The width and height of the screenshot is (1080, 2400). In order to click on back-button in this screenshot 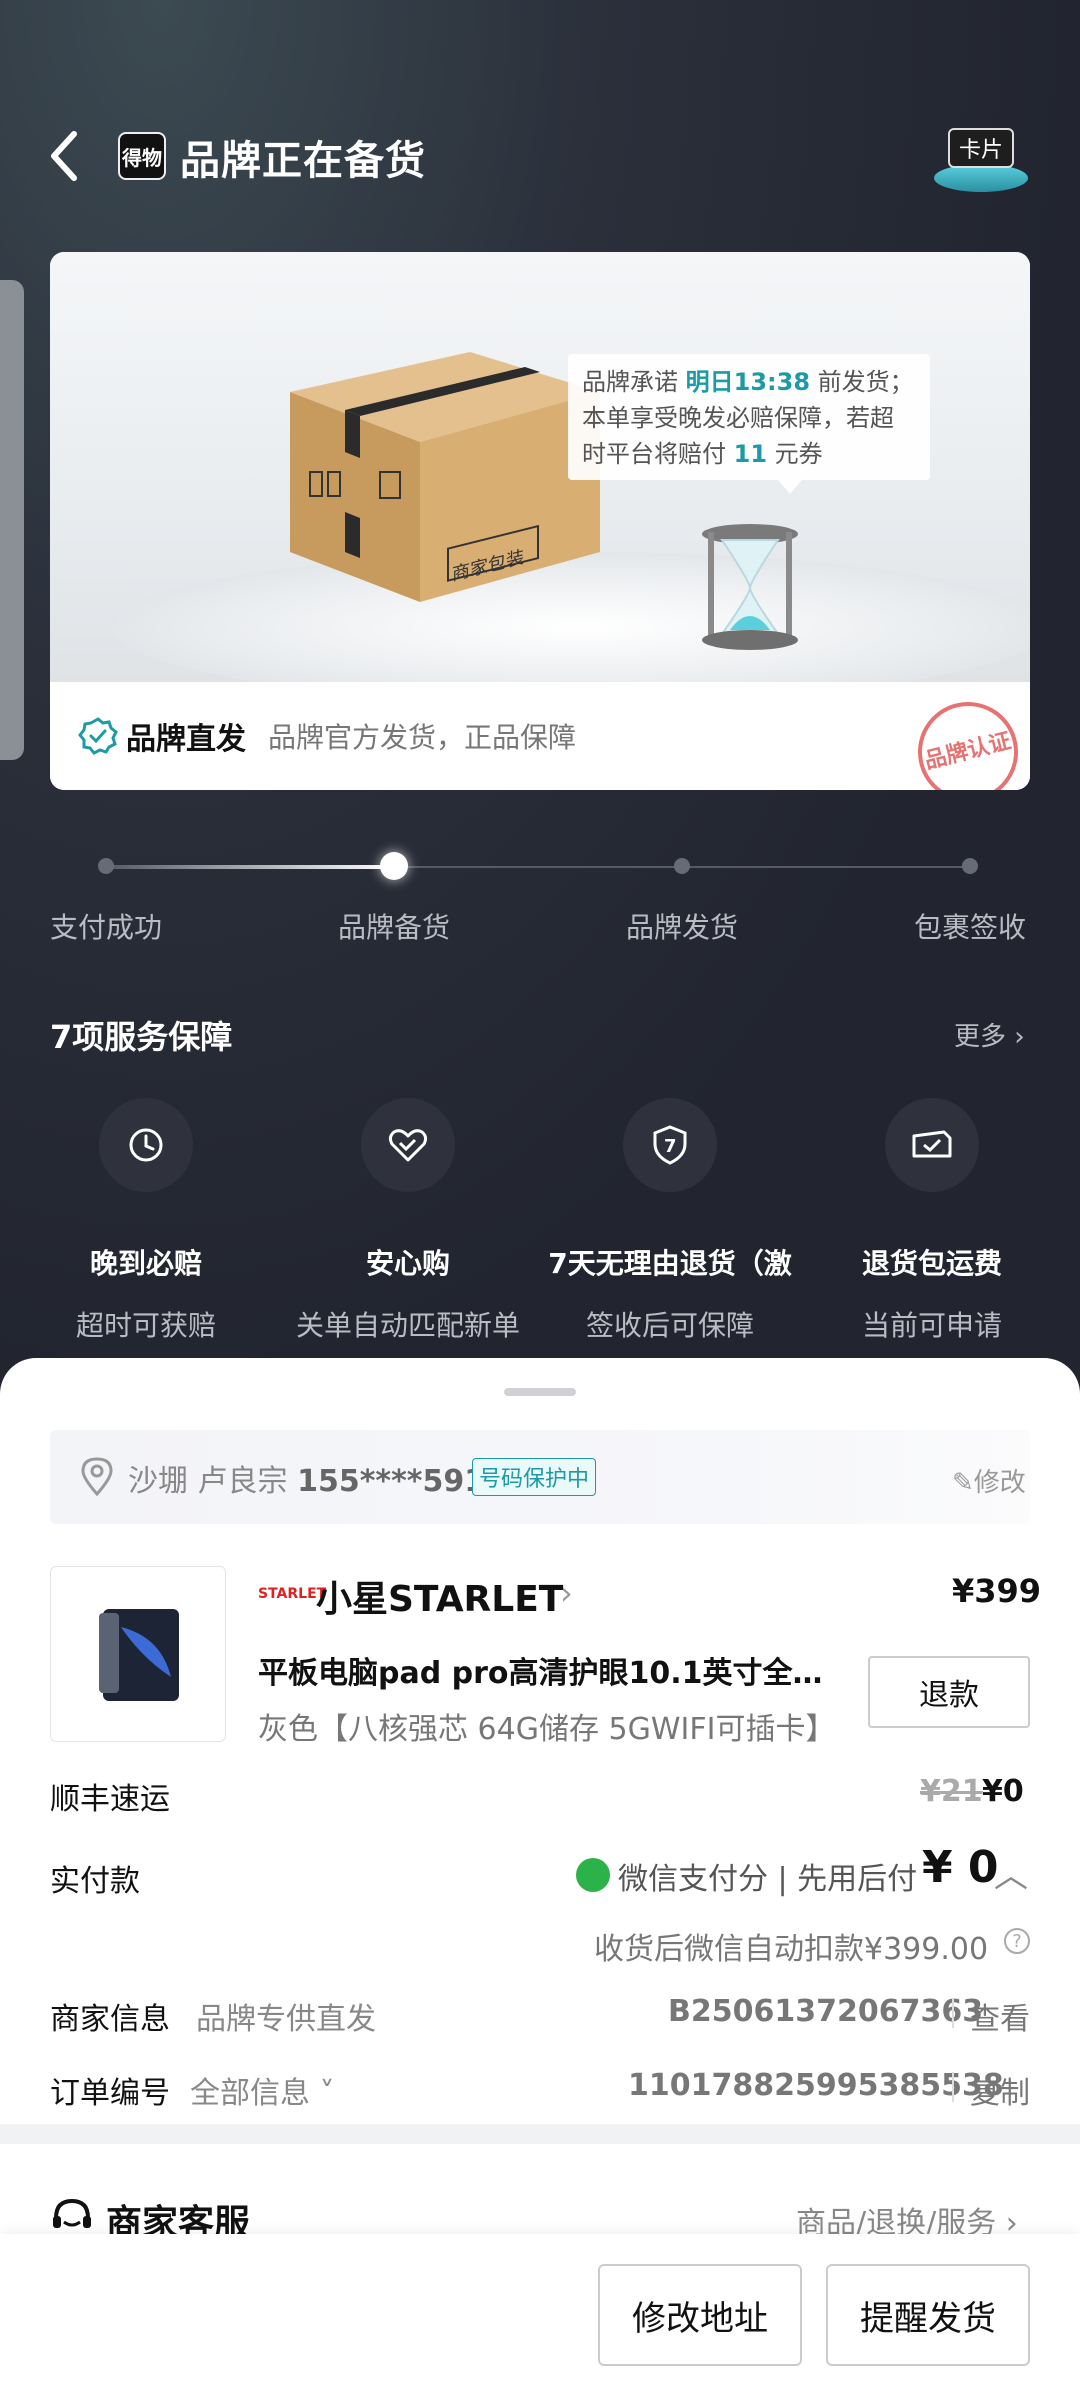, I will do `click(68, 156)`.